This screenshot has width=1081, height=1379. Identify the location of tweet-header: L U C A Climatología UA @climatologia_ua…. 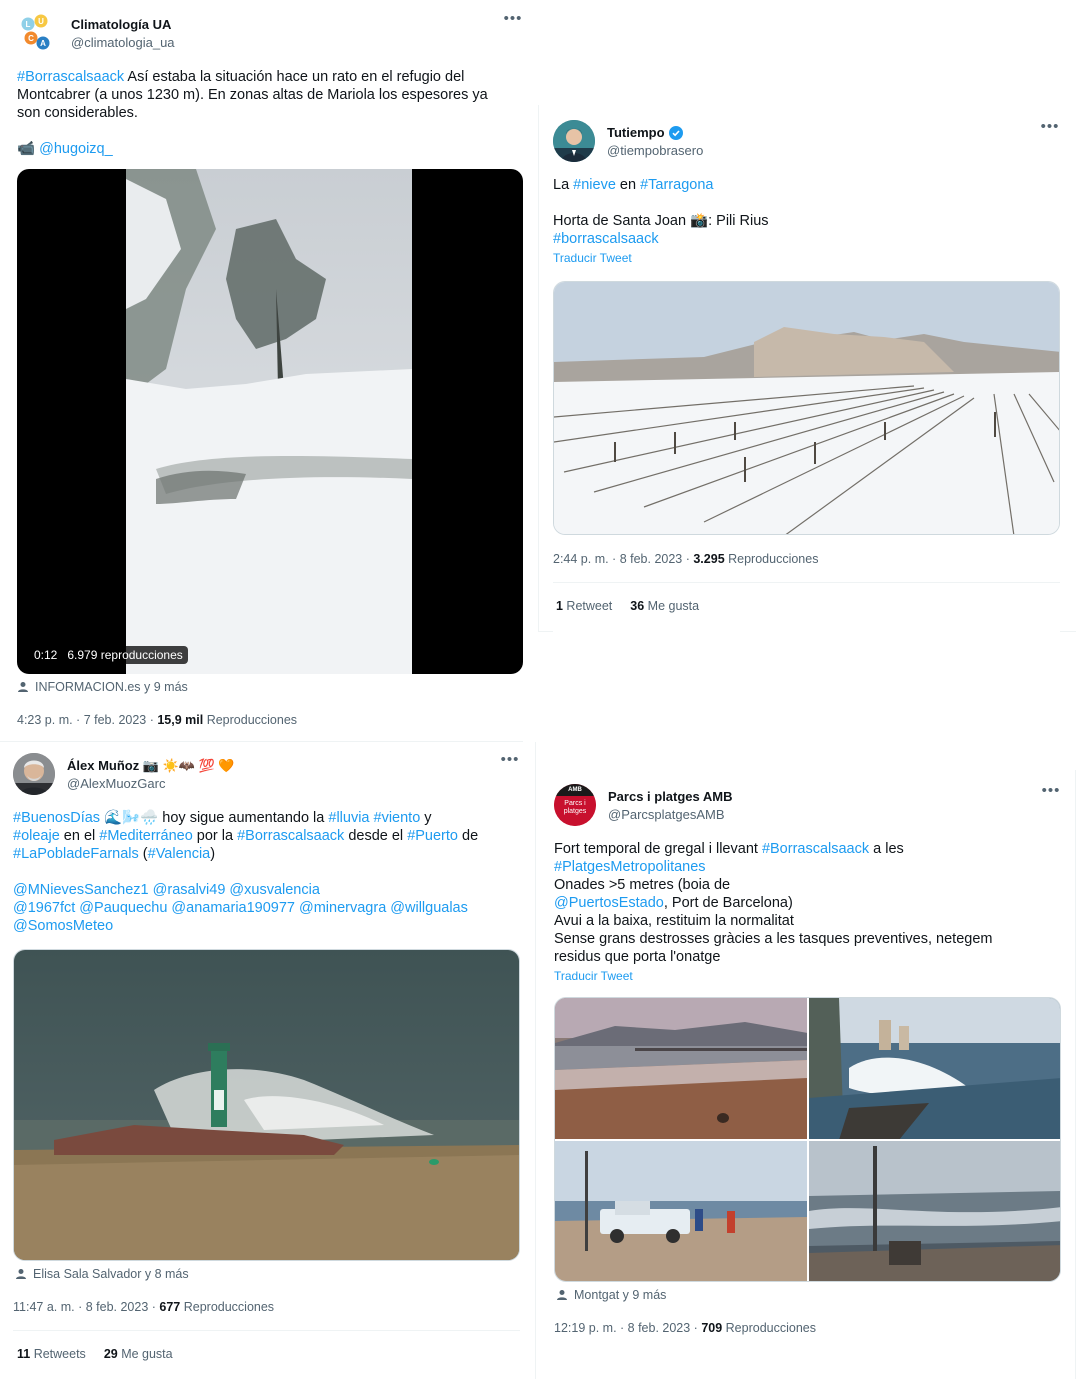
(270, 39).